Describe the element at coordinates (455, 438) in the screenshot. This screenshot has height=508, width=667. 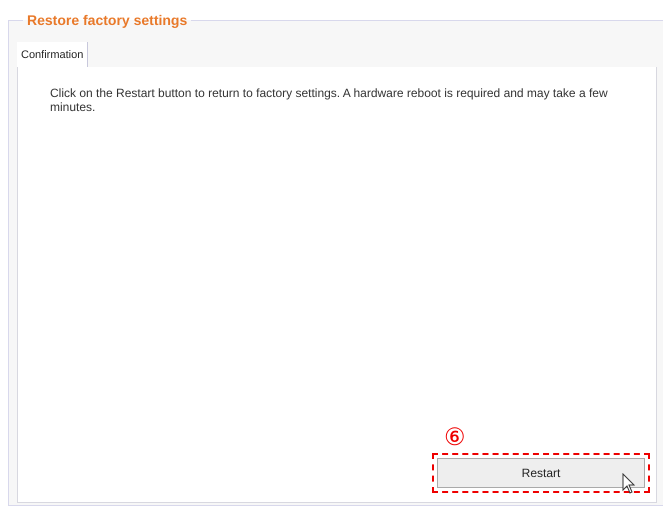
I see `callout-number: ⑥` at that location.